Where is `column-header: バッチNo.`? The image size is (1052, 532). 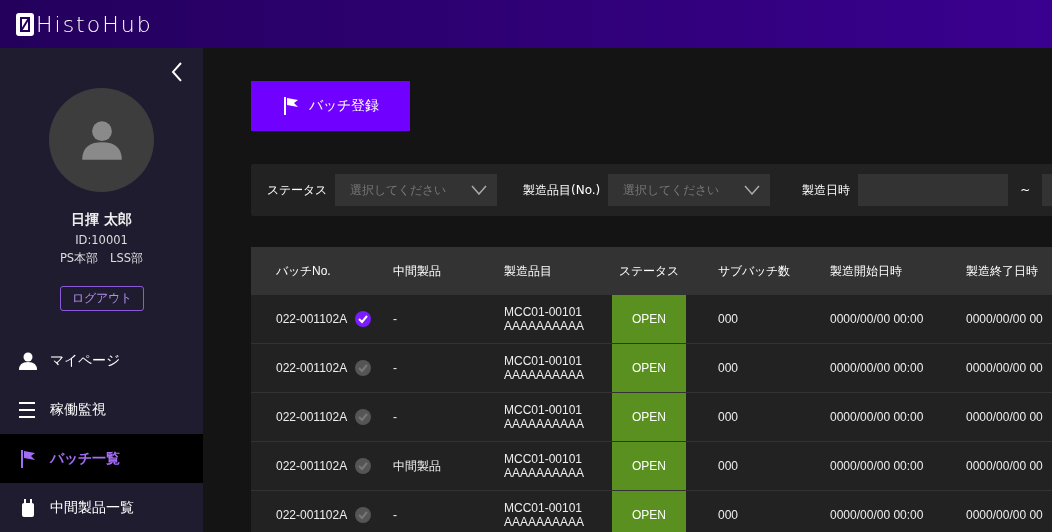 column-header: バッチNo. is located at coordinates (303, 271).